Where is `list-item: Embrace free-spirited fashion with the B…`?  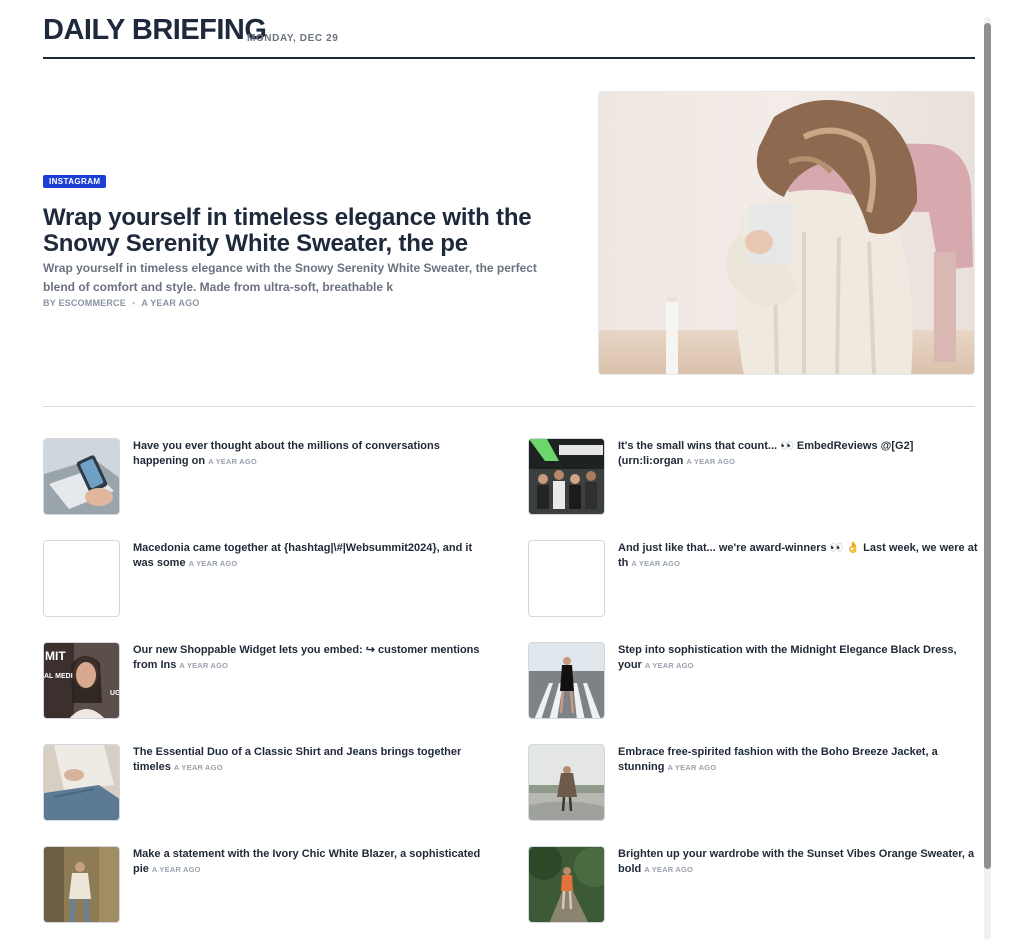 list-item: Embrace free-spirited fashion with the B… is located at coordinates (751, 783).